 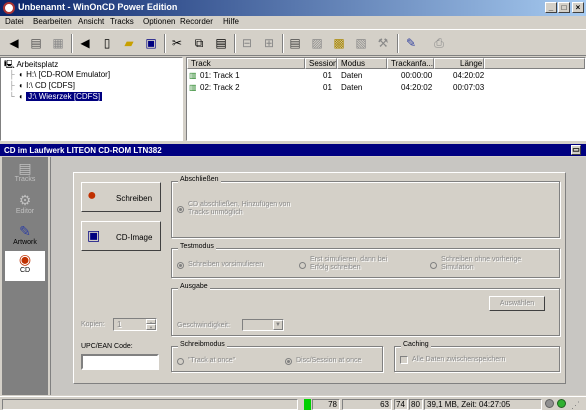 What do you see at coordinates (36, 43) in the screenshot?
I see `properties-icon: ▤` at bounding box center [36, 43].